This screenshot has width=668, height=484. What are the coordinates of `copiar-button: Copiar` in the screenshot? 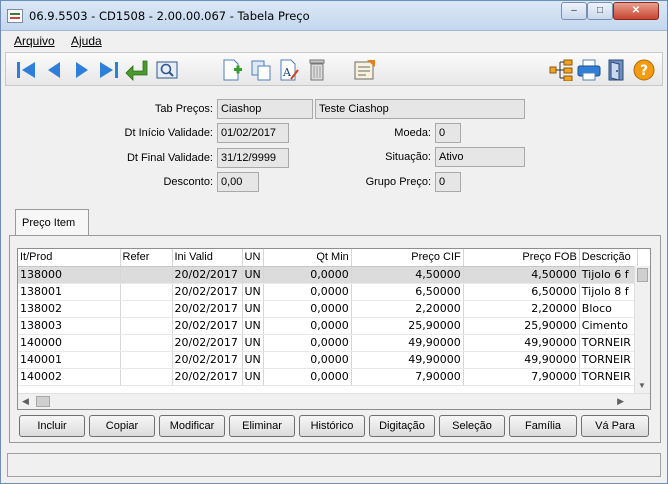 It's located at (122, 426).